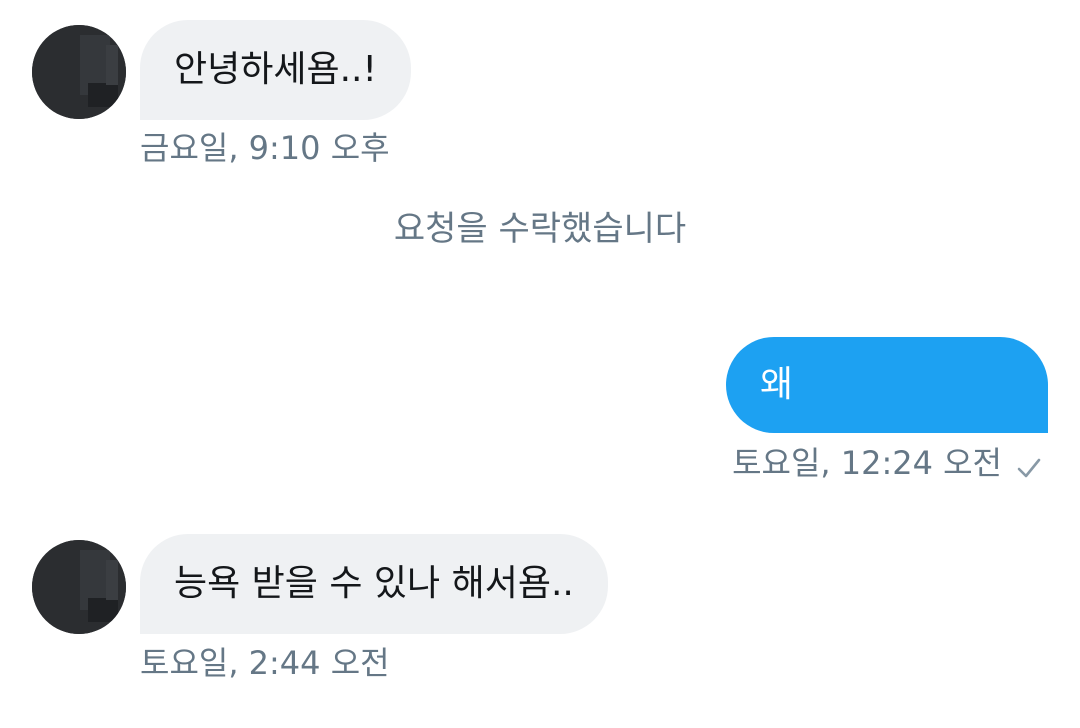 Image resolution: width=1080 pixels, height=728 pixels. I want to click on message-timestamp: 토요일, 2:44 오전, so click(265, 663).